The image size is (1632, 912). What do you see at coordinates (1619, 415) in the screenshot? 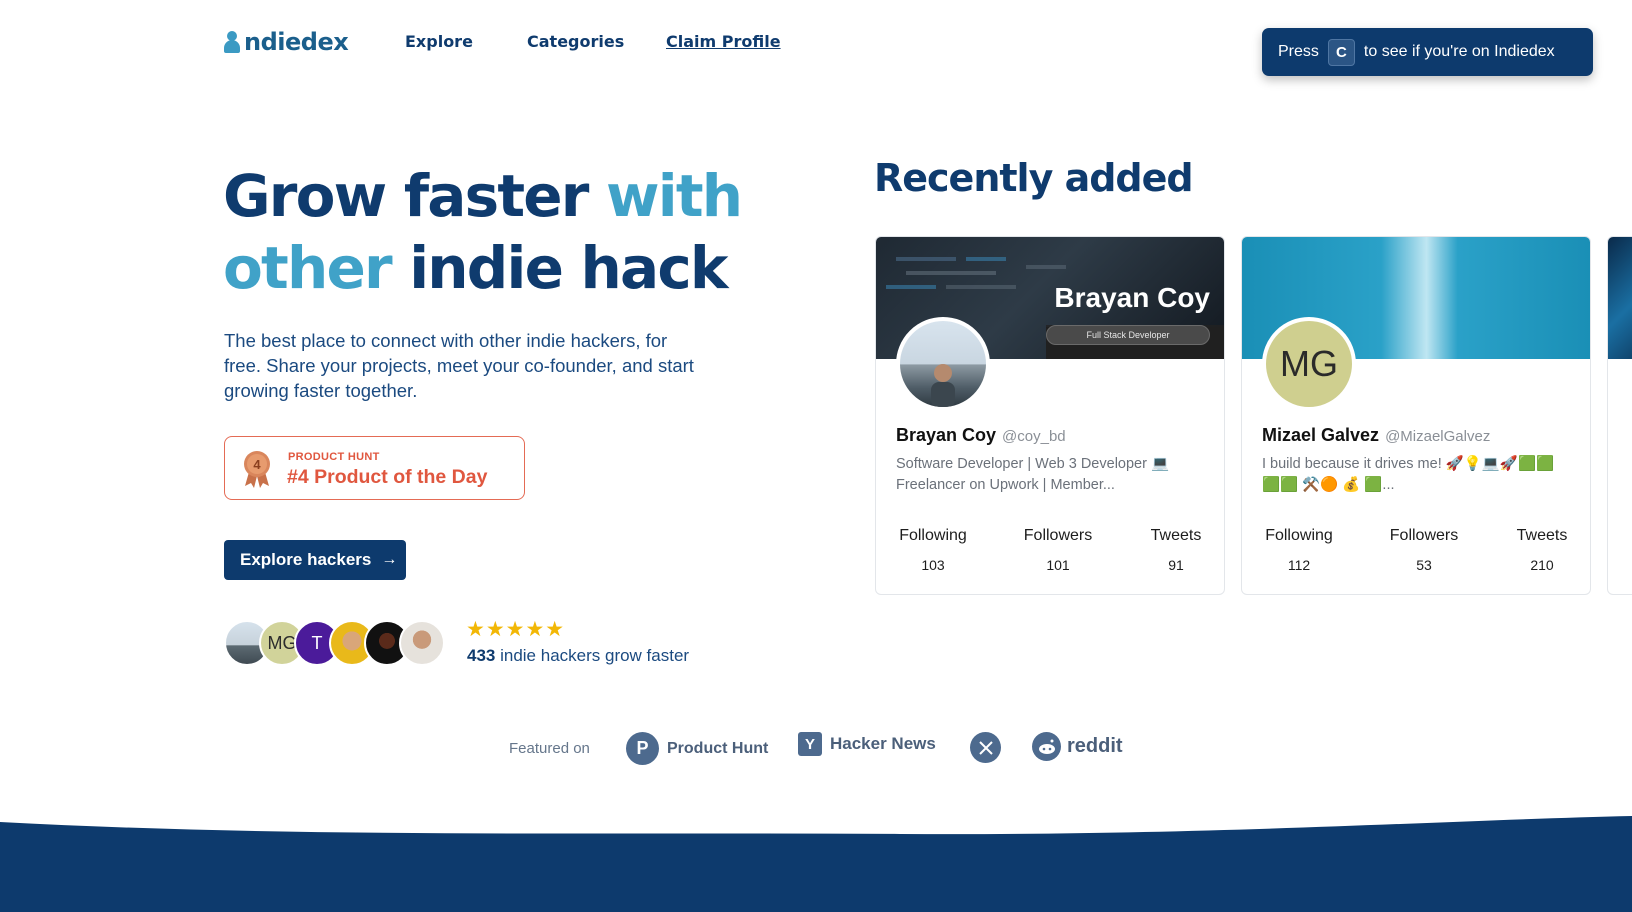
I see `profile-card-partial` at bounding box center [1619, 415].